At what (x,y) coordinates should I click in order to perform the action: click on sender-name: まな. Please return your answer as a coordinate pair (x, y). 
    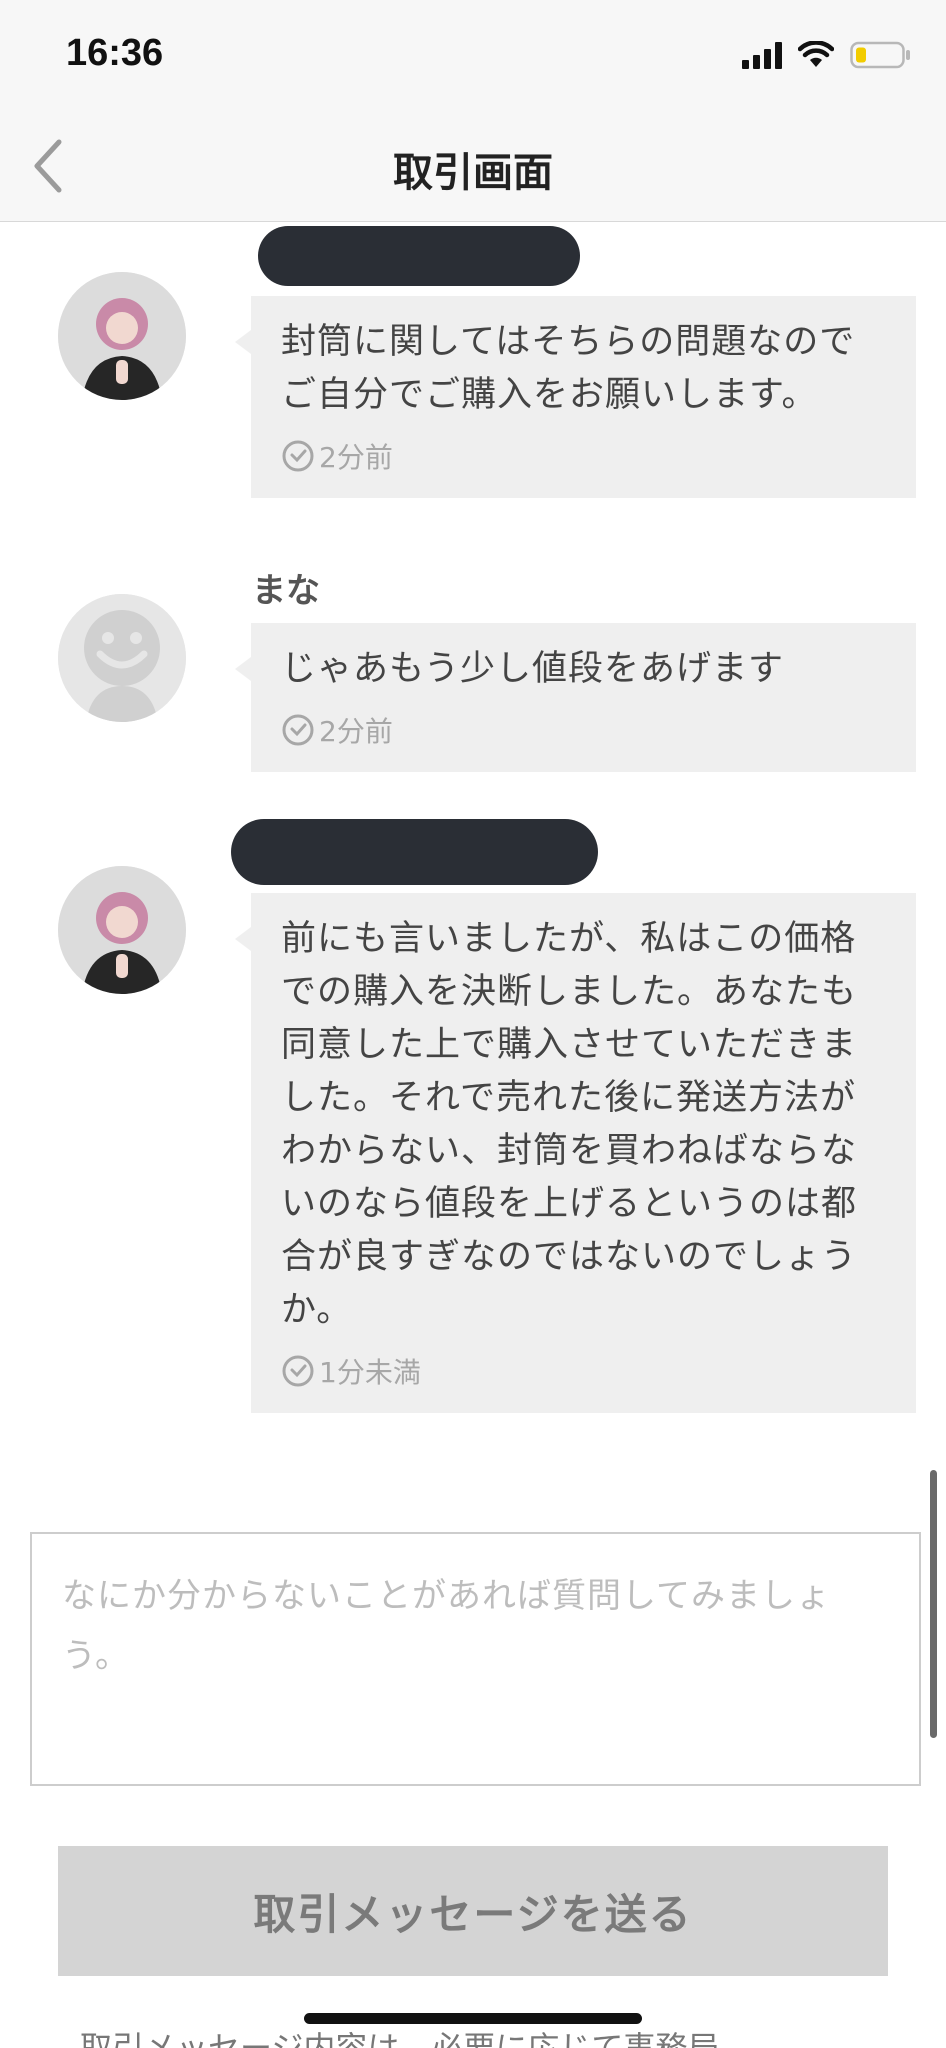
    Looking at the image, I should click on (286, 591).